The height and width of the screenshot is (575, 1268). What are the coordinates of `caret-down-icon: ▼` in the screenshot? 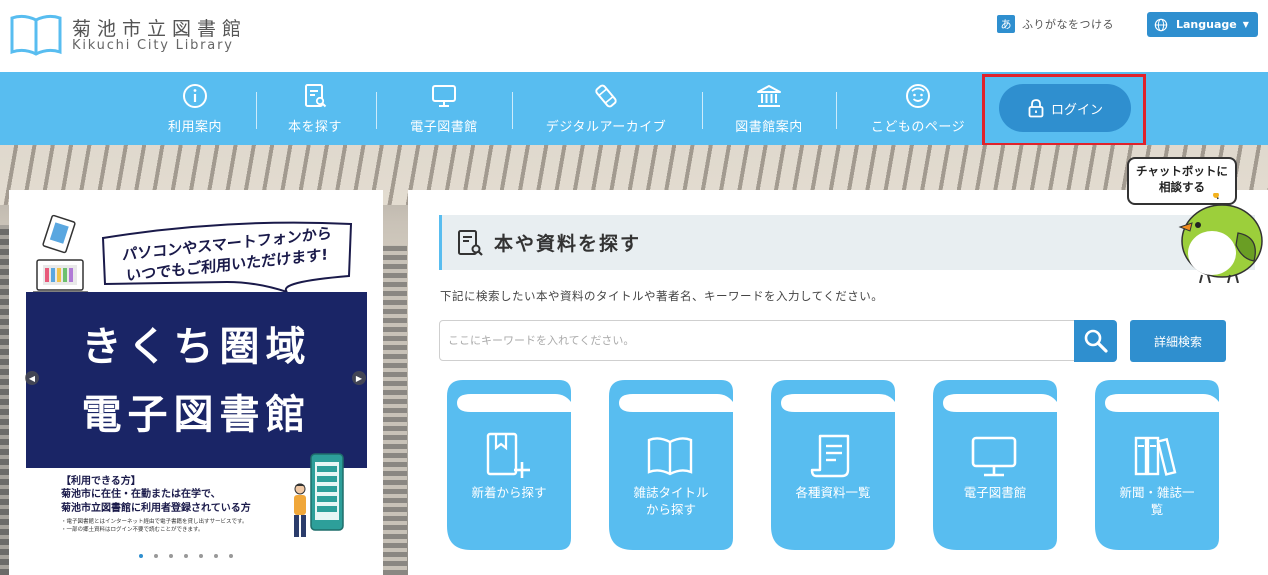 It's located at (1245, 24).